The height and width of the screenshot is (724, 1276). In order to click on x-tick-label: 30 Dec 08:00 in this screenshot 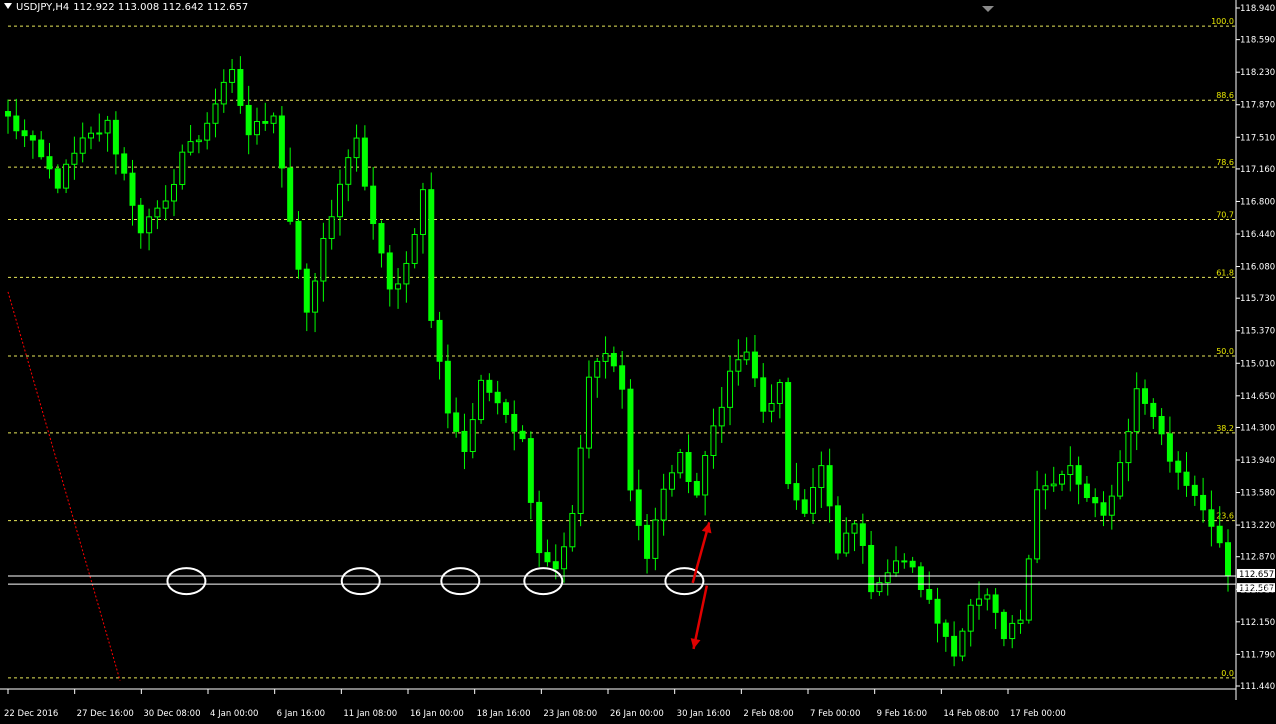, I will do `click(171, 714)`.